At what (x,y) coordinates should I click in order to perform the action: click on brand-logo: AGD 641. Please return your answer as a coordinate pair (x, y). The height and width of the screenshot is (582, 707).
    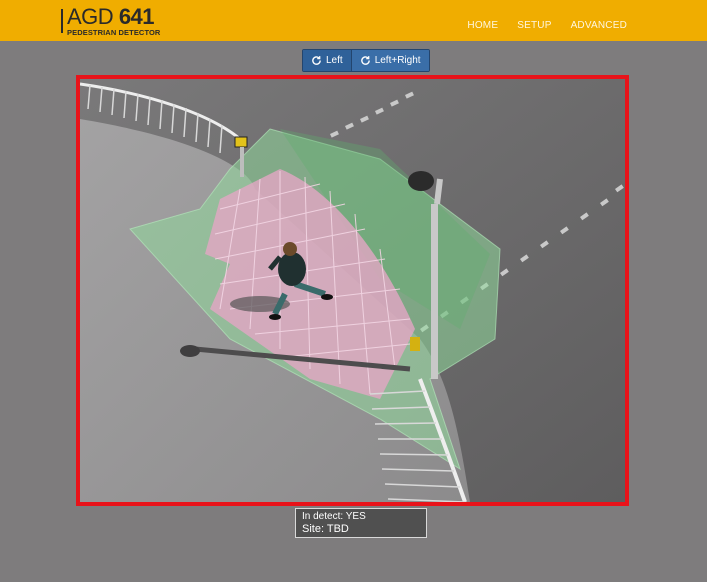
    Looking at the image, I should click on (111, 16).